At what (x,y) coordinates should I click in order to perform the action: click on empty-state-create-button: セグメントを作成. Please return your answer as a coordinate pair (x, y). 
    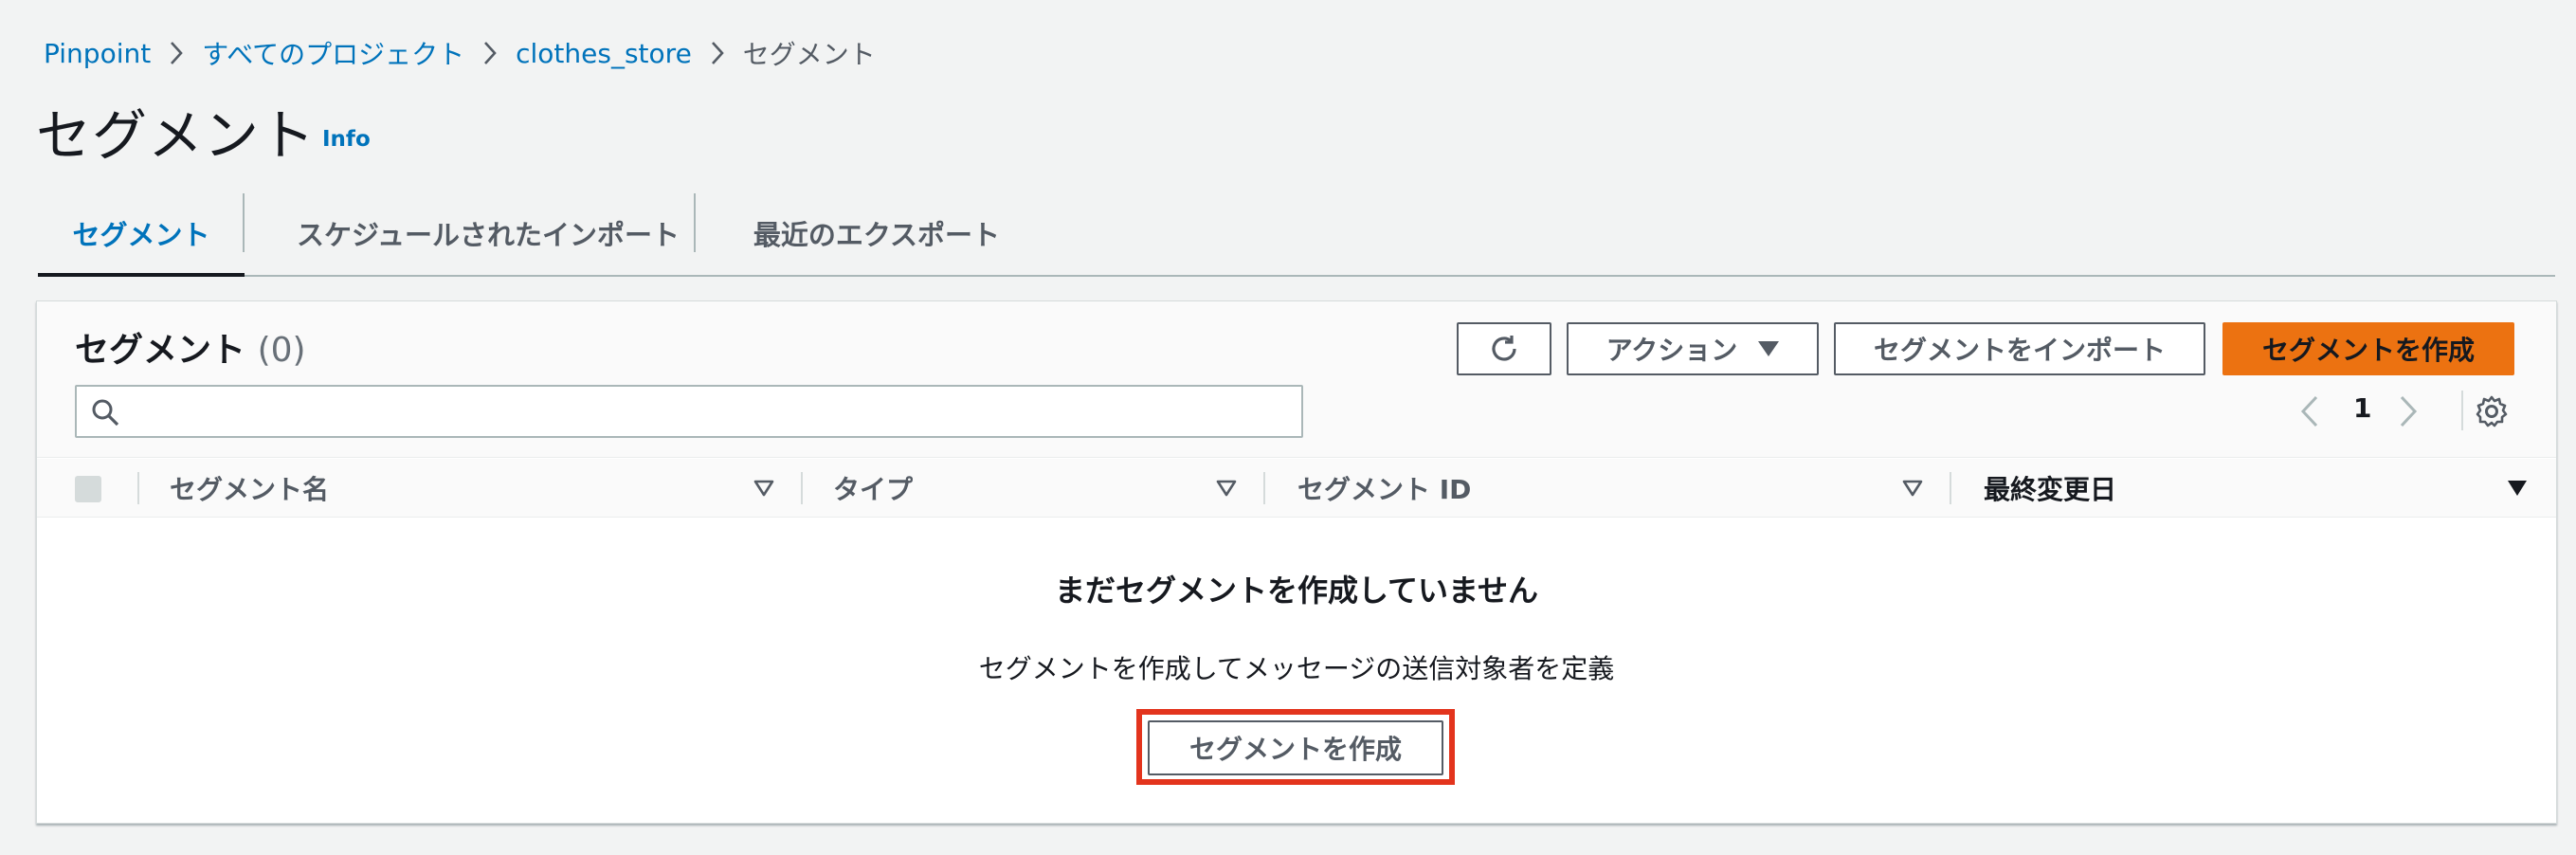
    Looking at the image, I should click on (1295, 747).